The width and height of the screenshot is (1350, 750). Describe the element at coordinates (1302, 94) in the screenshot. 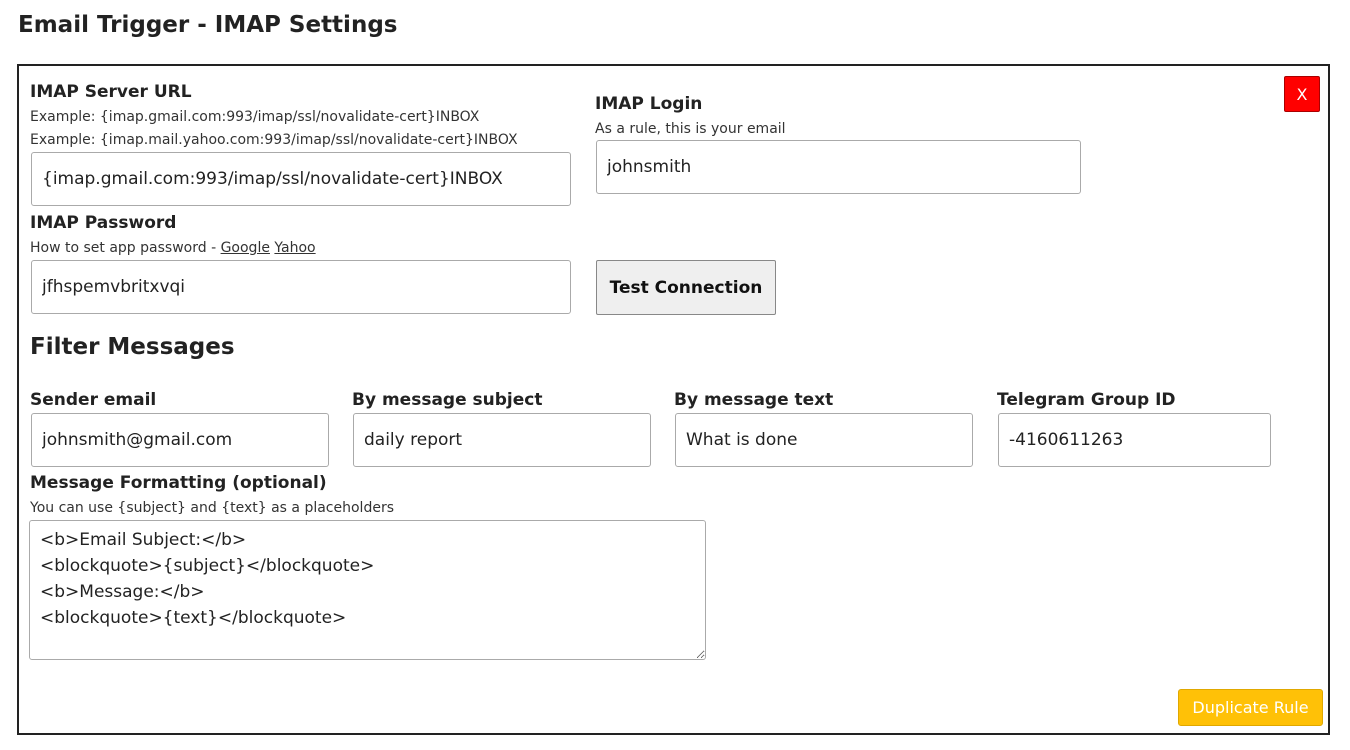

I see `close-button: X` at that location.